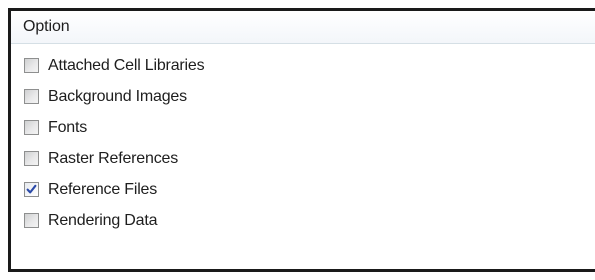 This screenshot has height=280, width=595. Describe the element at coordinates (117, 96) in the screenshot. I see `option-label: Background Images` at that location.